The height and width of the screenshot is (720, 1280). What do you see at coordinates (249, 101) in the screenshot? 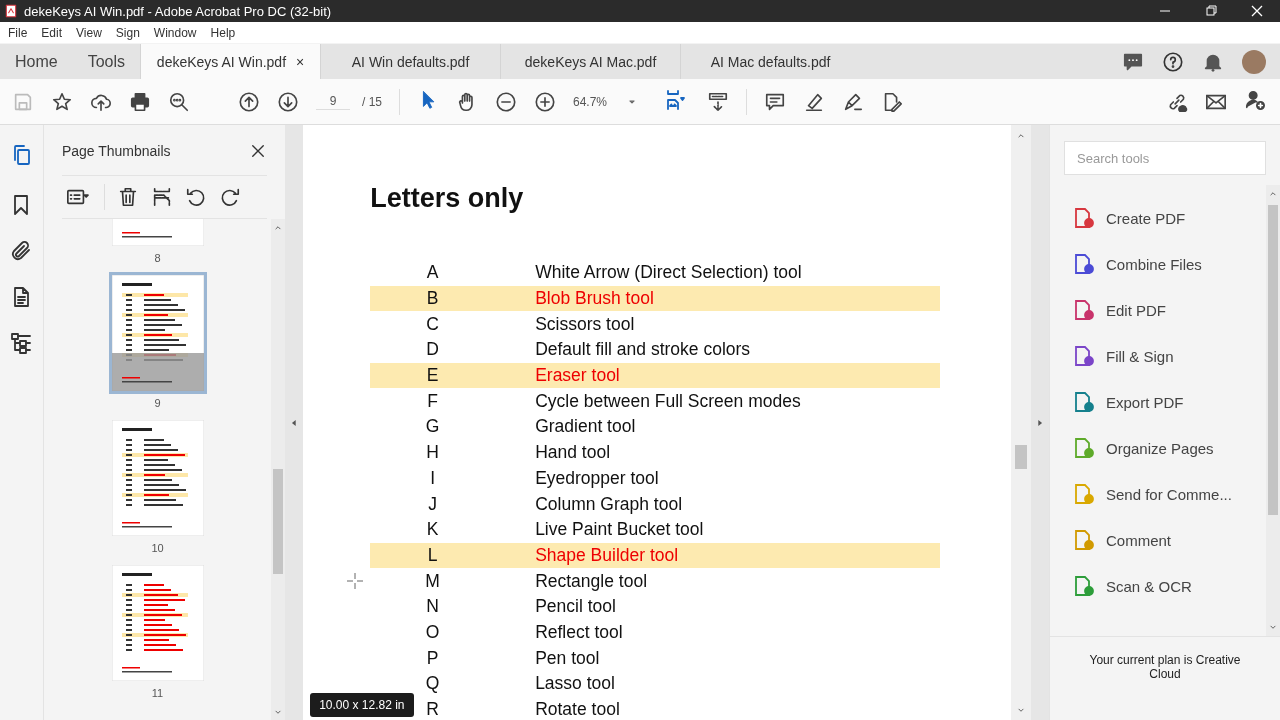
I see `page-up-icon` at bounding box center [249, 101].